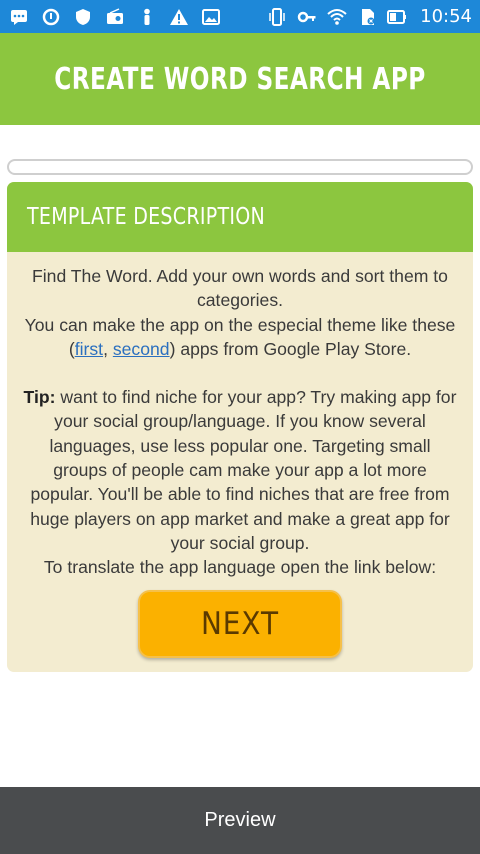  I want to click on sync-icon, so click(51, 17).